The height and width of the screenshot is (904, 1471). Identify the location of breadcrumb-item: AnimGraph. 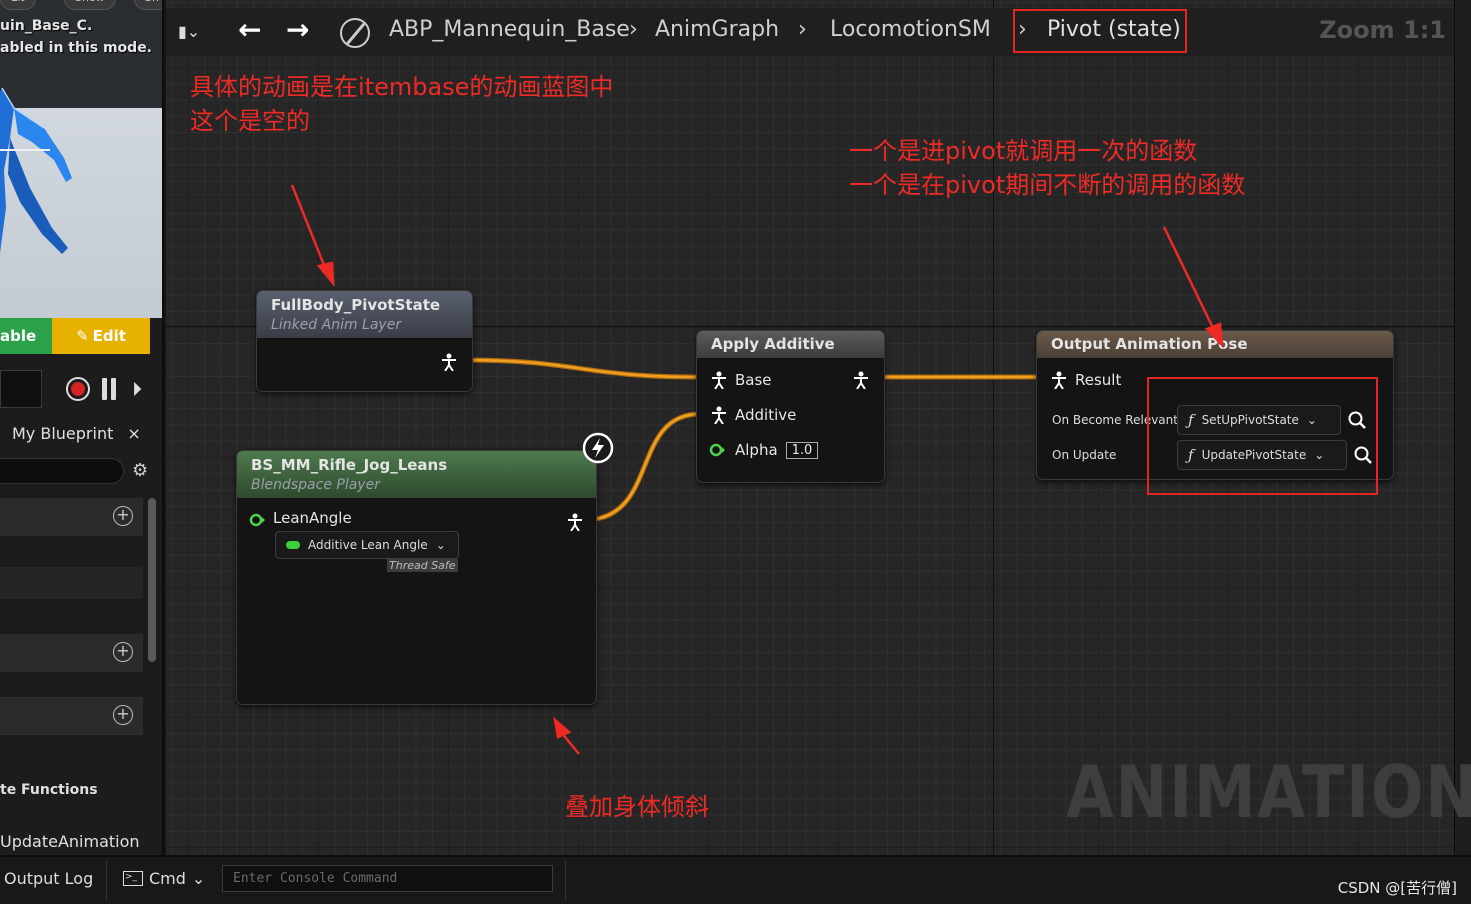
(717, 29).